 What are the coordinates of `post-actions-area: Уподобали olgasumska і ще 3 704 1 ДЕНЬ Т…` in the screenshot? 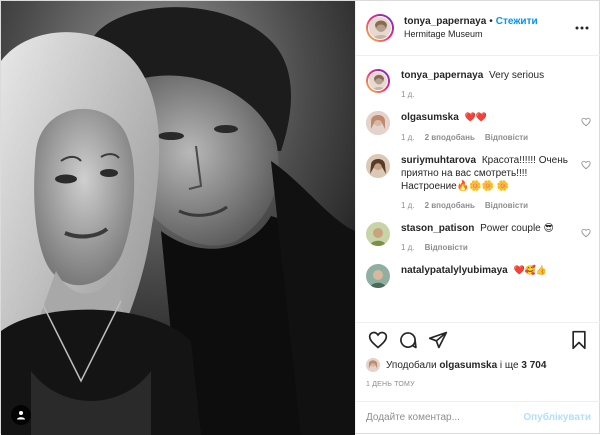 It's located at (478, 361).